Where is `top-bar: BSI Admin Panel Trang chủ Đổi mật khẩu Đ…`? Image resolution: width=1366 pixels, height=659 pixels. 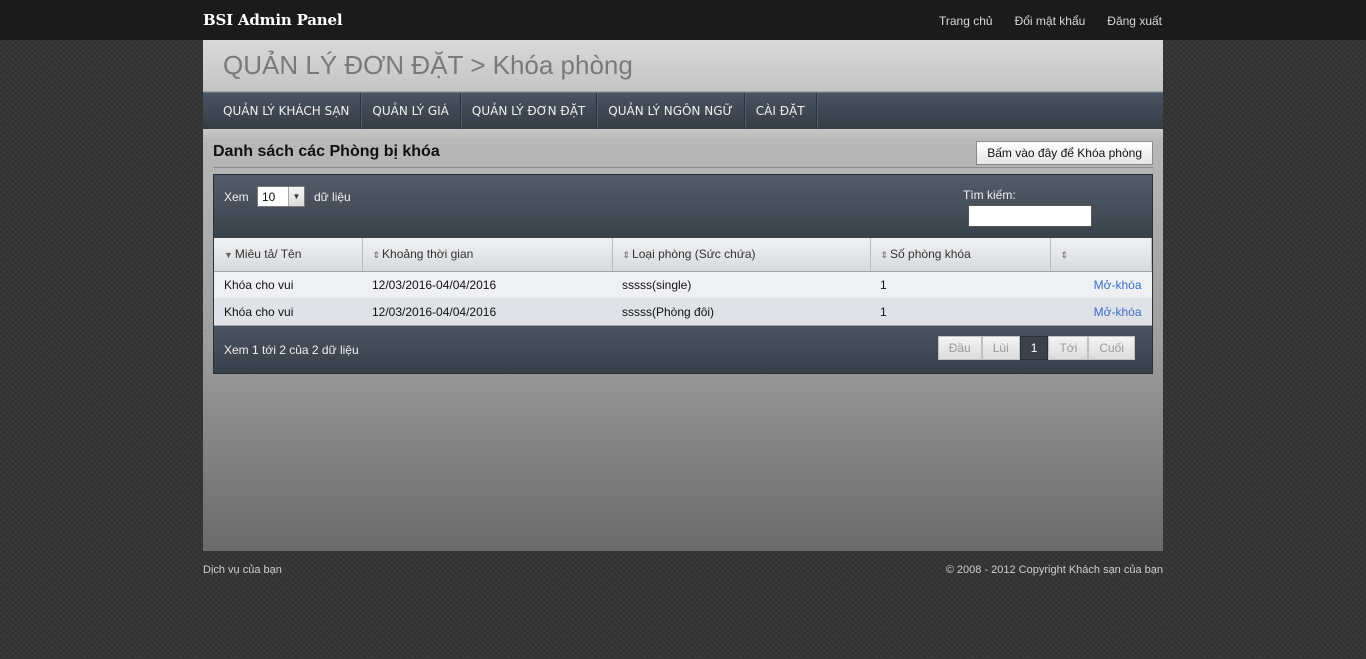 top-bar: BSI Admin Panel Trang chủ Đổi mật khẩu Đ… is located at coordinates (683, 20).